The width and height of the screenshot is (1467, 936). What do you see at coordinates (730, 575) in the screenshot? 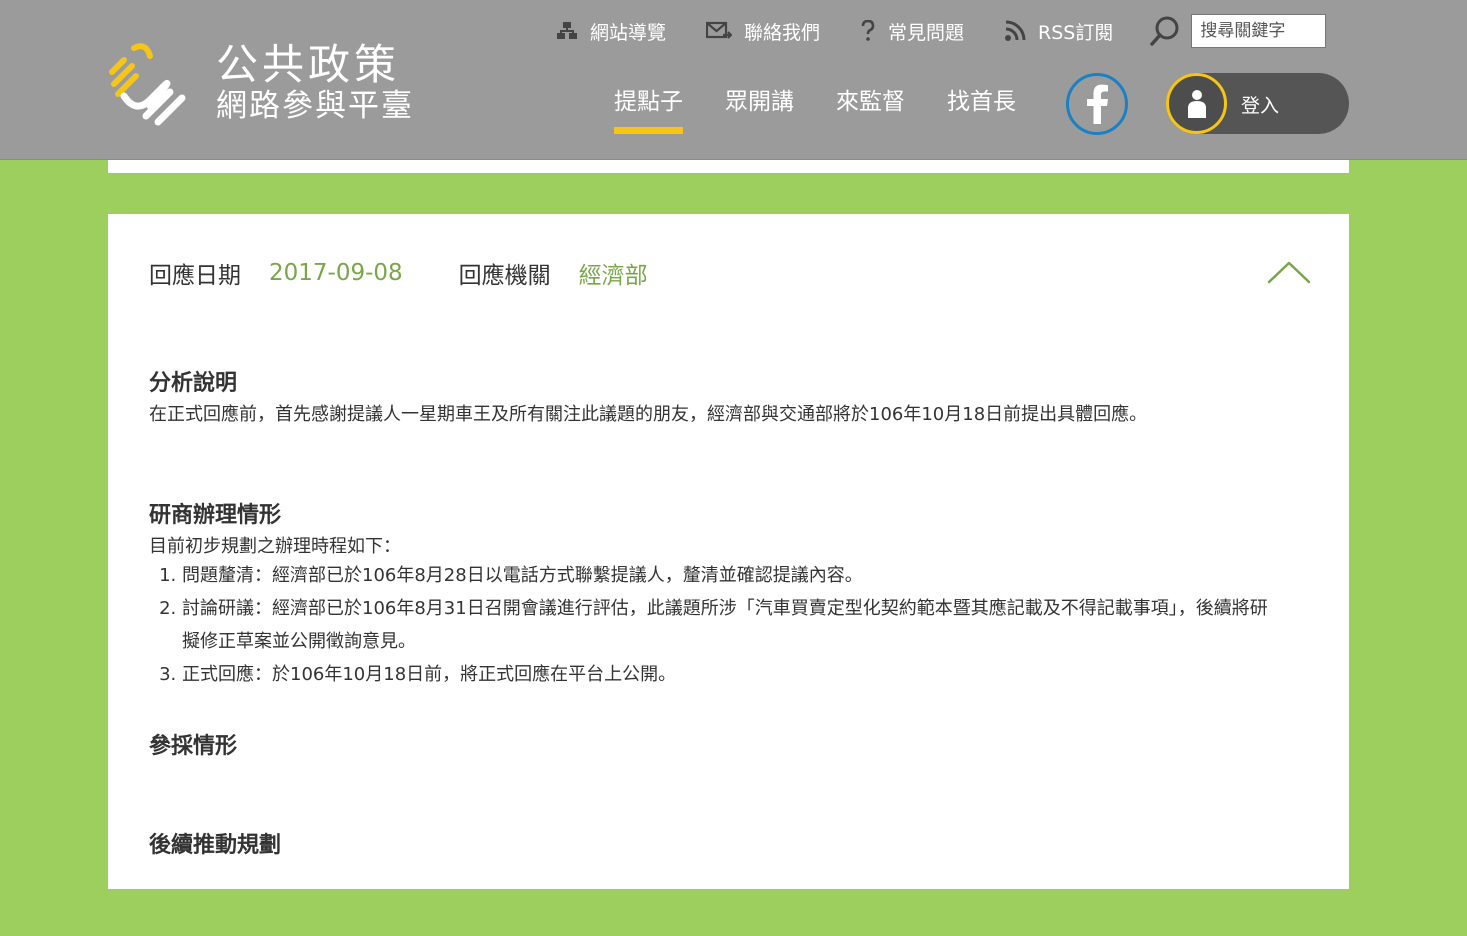
I see `progress-step: 問題釐清：經濟部已於106年8月28日以電話方式聯繫提議人，釐清並確認提議內容。` at bounding box center [730, 575].